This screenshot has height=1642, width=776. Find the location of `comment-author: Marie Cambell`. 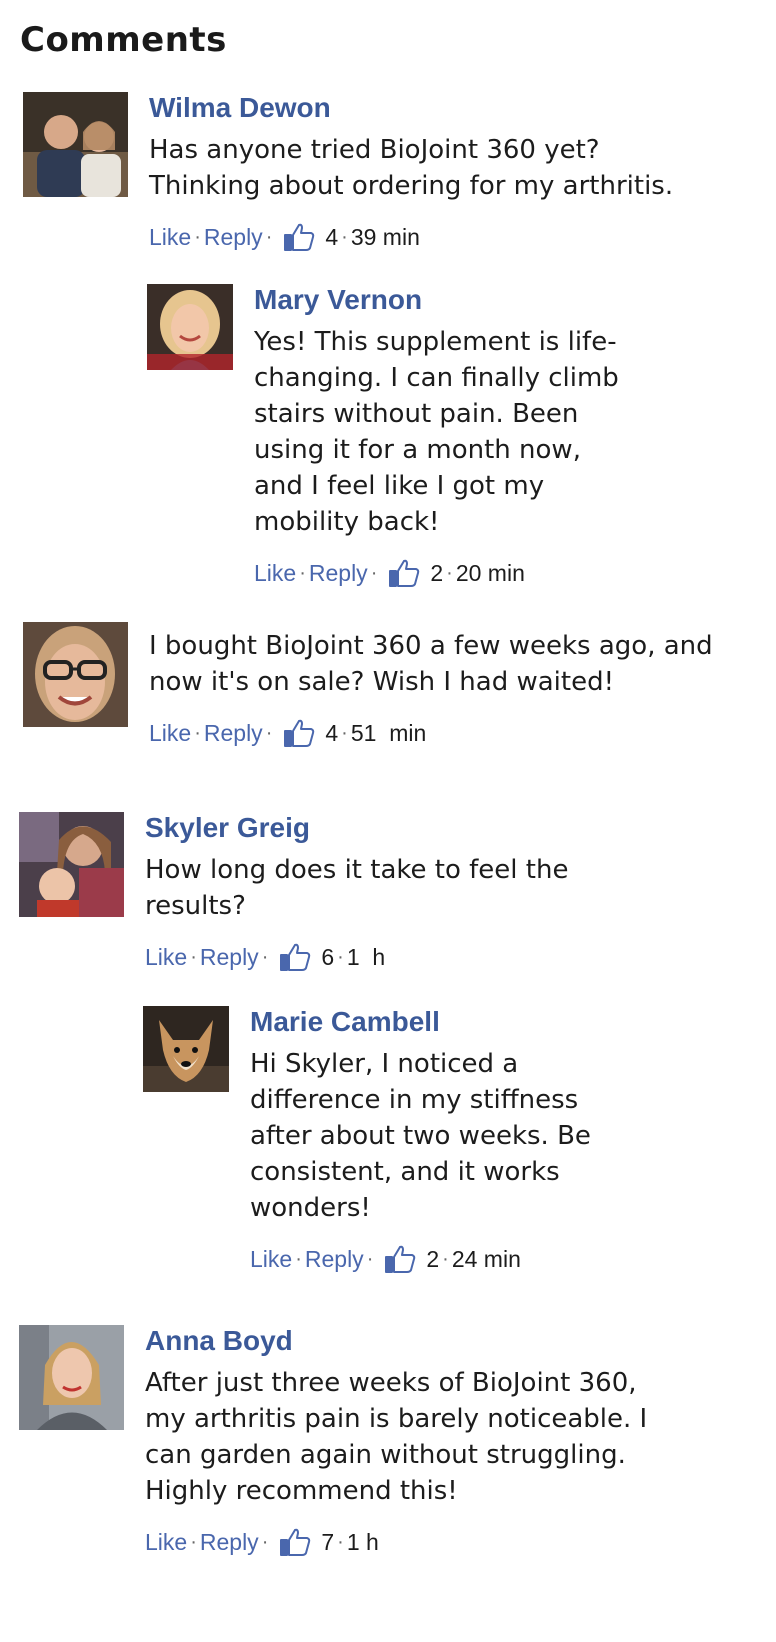

comment-author: Marie Cambell is located at coordinates (455, 1022).